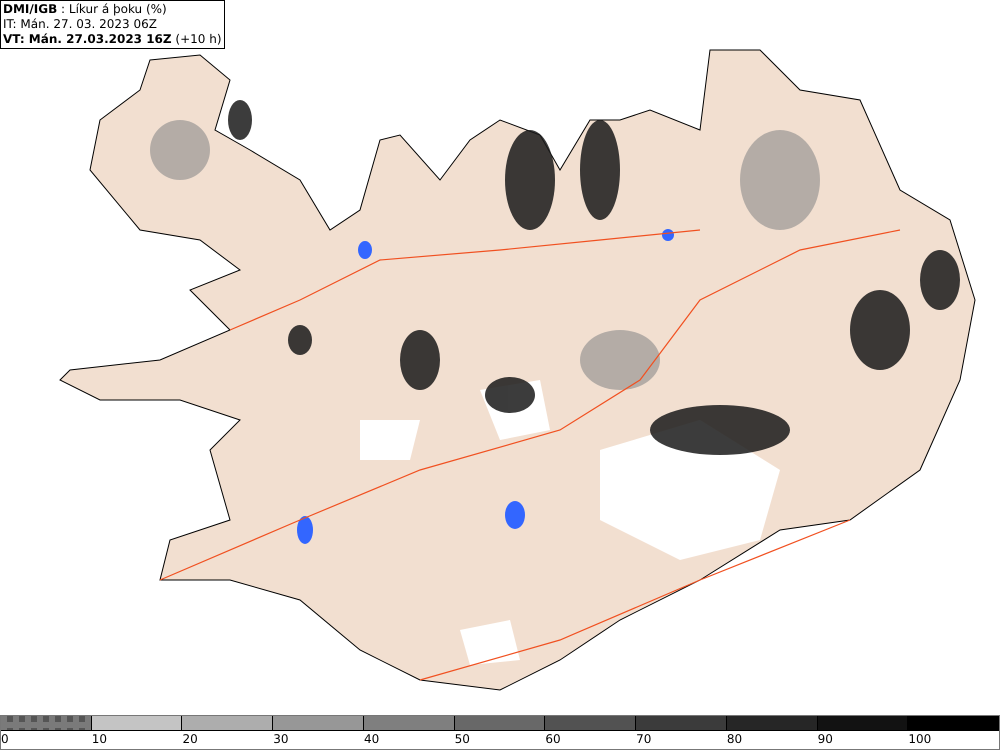  What do you see at coordinates (280, 739) in the screenshot?
I see `legend-label: 30` at bounding box center [280, 739].